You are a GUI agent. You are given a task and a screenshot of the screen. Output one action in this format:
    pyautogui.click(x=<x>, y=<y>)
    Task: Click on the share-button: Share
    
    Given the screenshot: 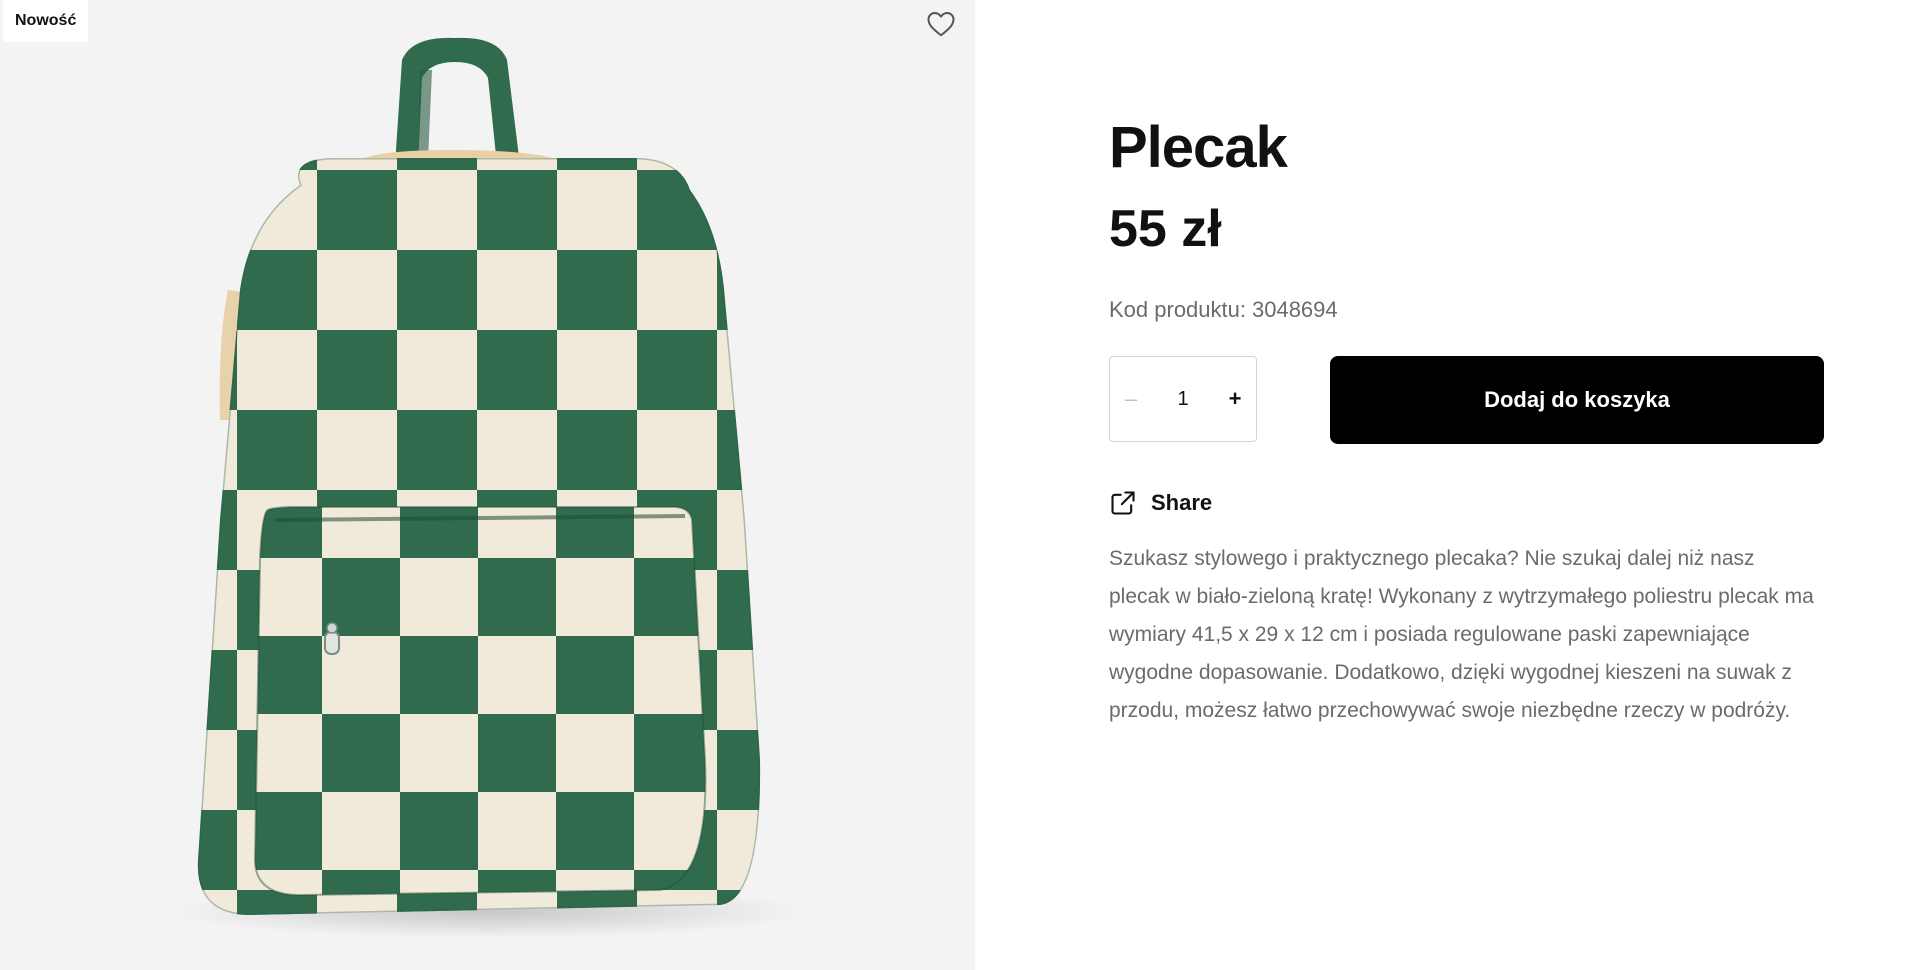 What is the action you would take?
    pyautogui.click(x=1160, y=503)
    